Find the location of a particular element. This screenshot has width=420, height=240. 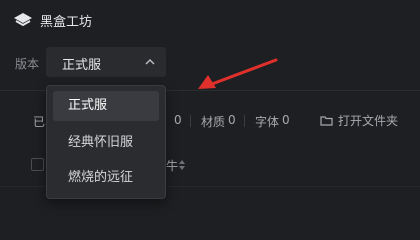

hidden-count: 0 is located at coordinates (178, 120).